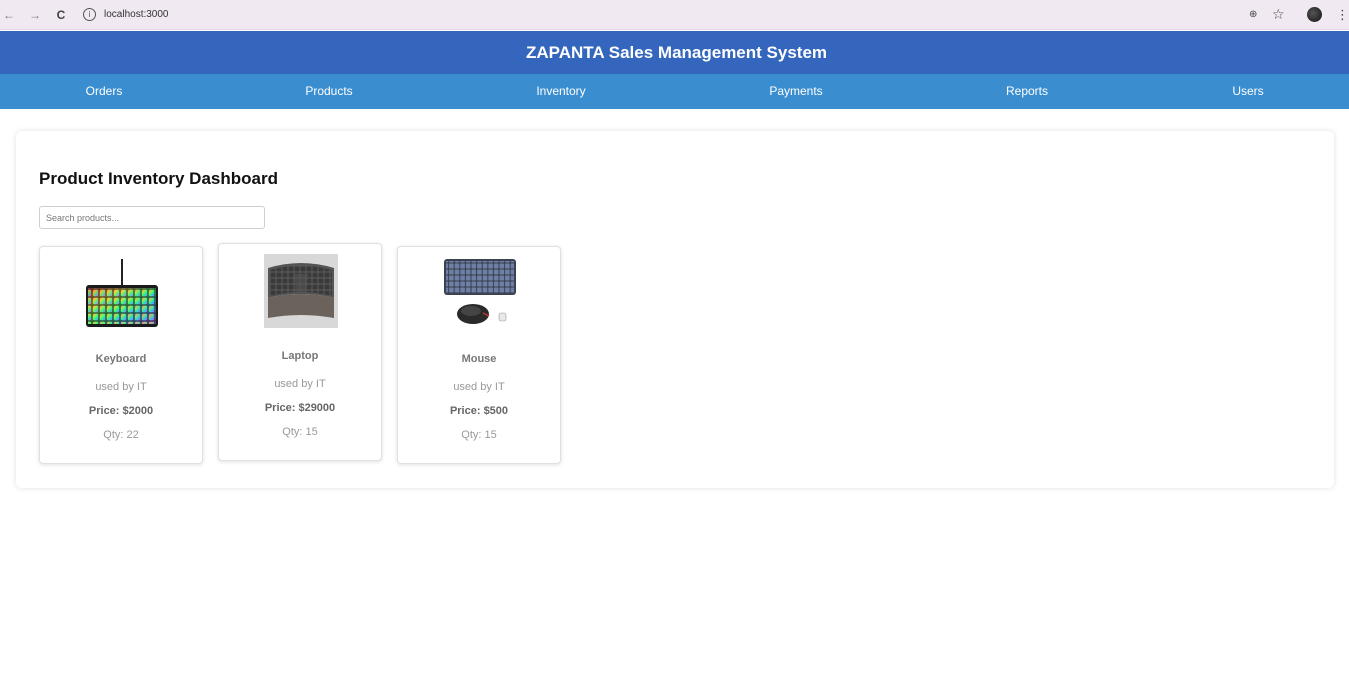  What do you see at coordinates (1342, 15) in the screenshot?
I see `browser-menu-icon: ⋮` at bounding box center [1342, 15].